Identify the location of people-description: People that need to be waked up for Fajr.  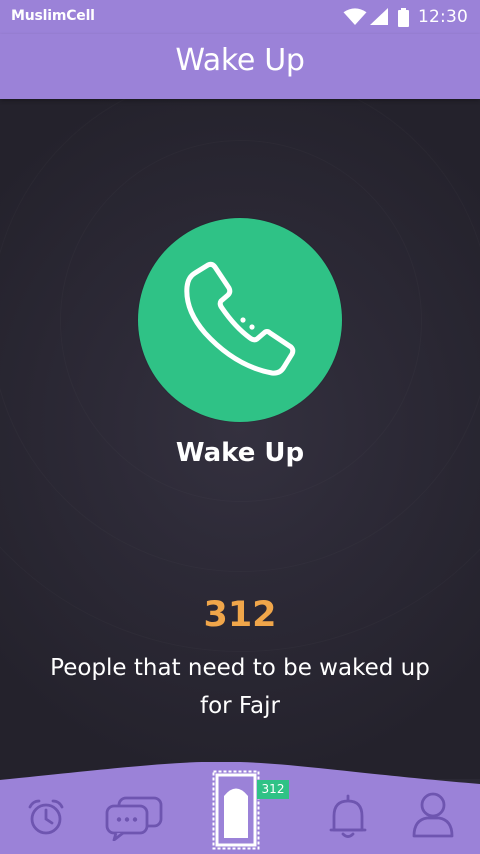
(240, 687).